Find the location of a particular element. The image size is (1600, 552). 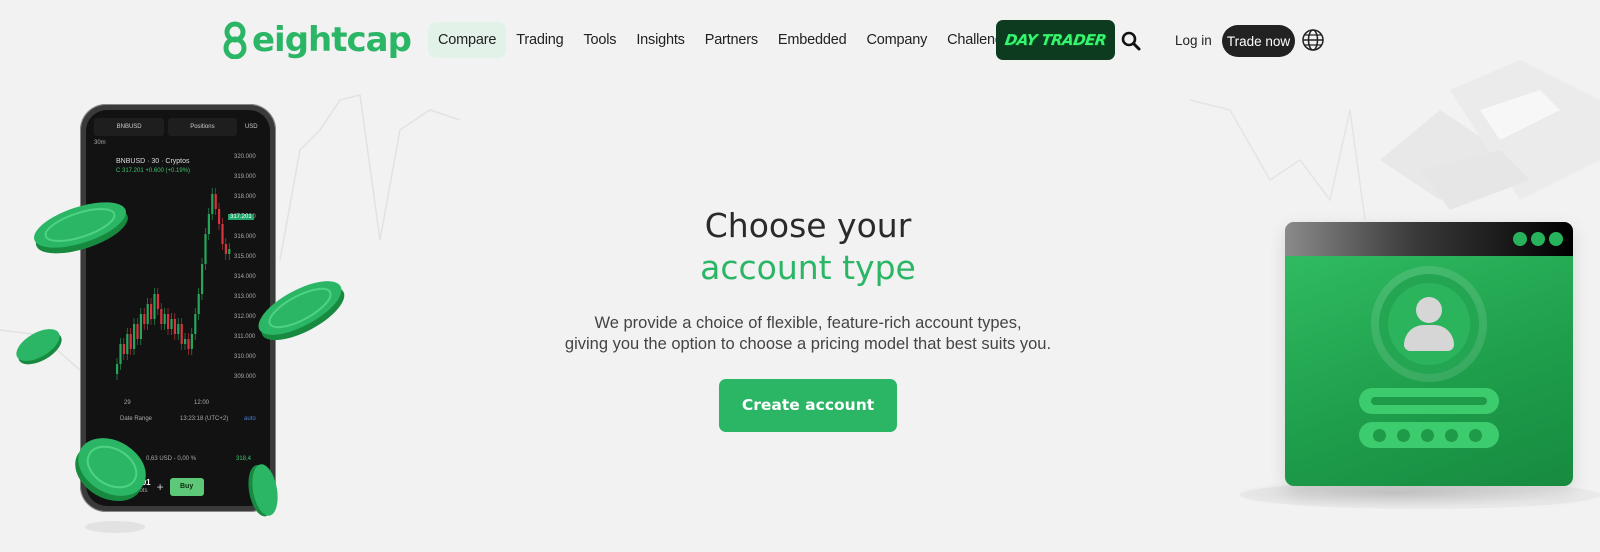

login-link: Log in is located at coordinates (1193, 41).